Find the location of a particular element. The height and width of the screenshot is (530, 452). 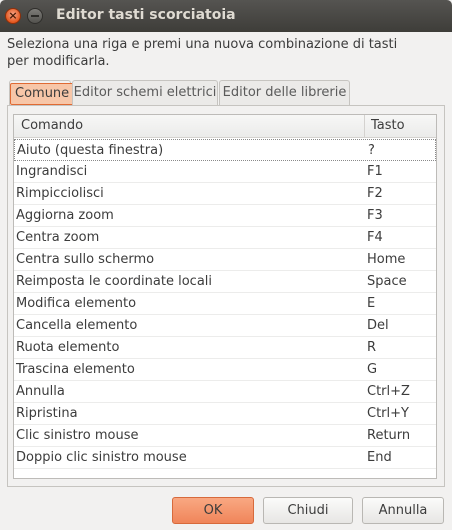

key-cell: Ctrl+Y is located at coordinates (388, 413).